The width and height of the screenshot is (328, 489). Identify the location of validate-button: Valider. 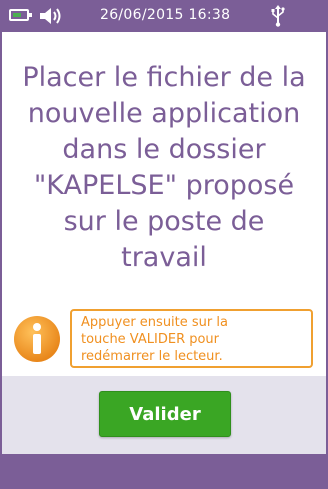
(165, 414).